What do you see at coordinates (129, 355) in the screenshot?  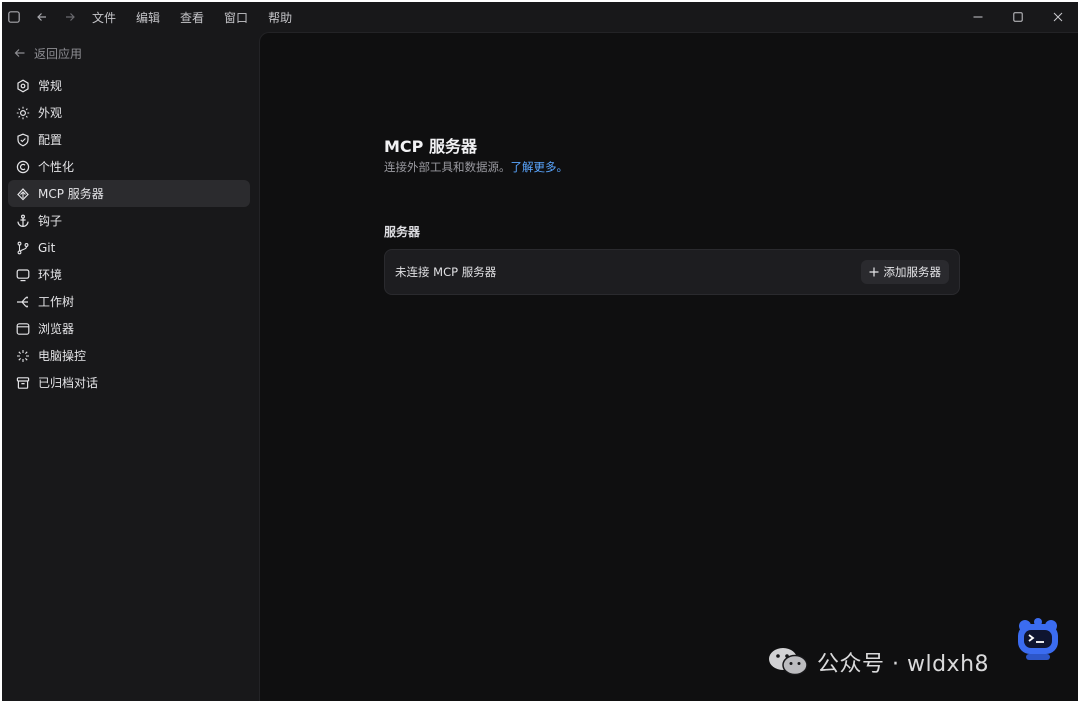 I see `sidebar-item-computer-control: 电脑操控` at bounding box center [129, 355].